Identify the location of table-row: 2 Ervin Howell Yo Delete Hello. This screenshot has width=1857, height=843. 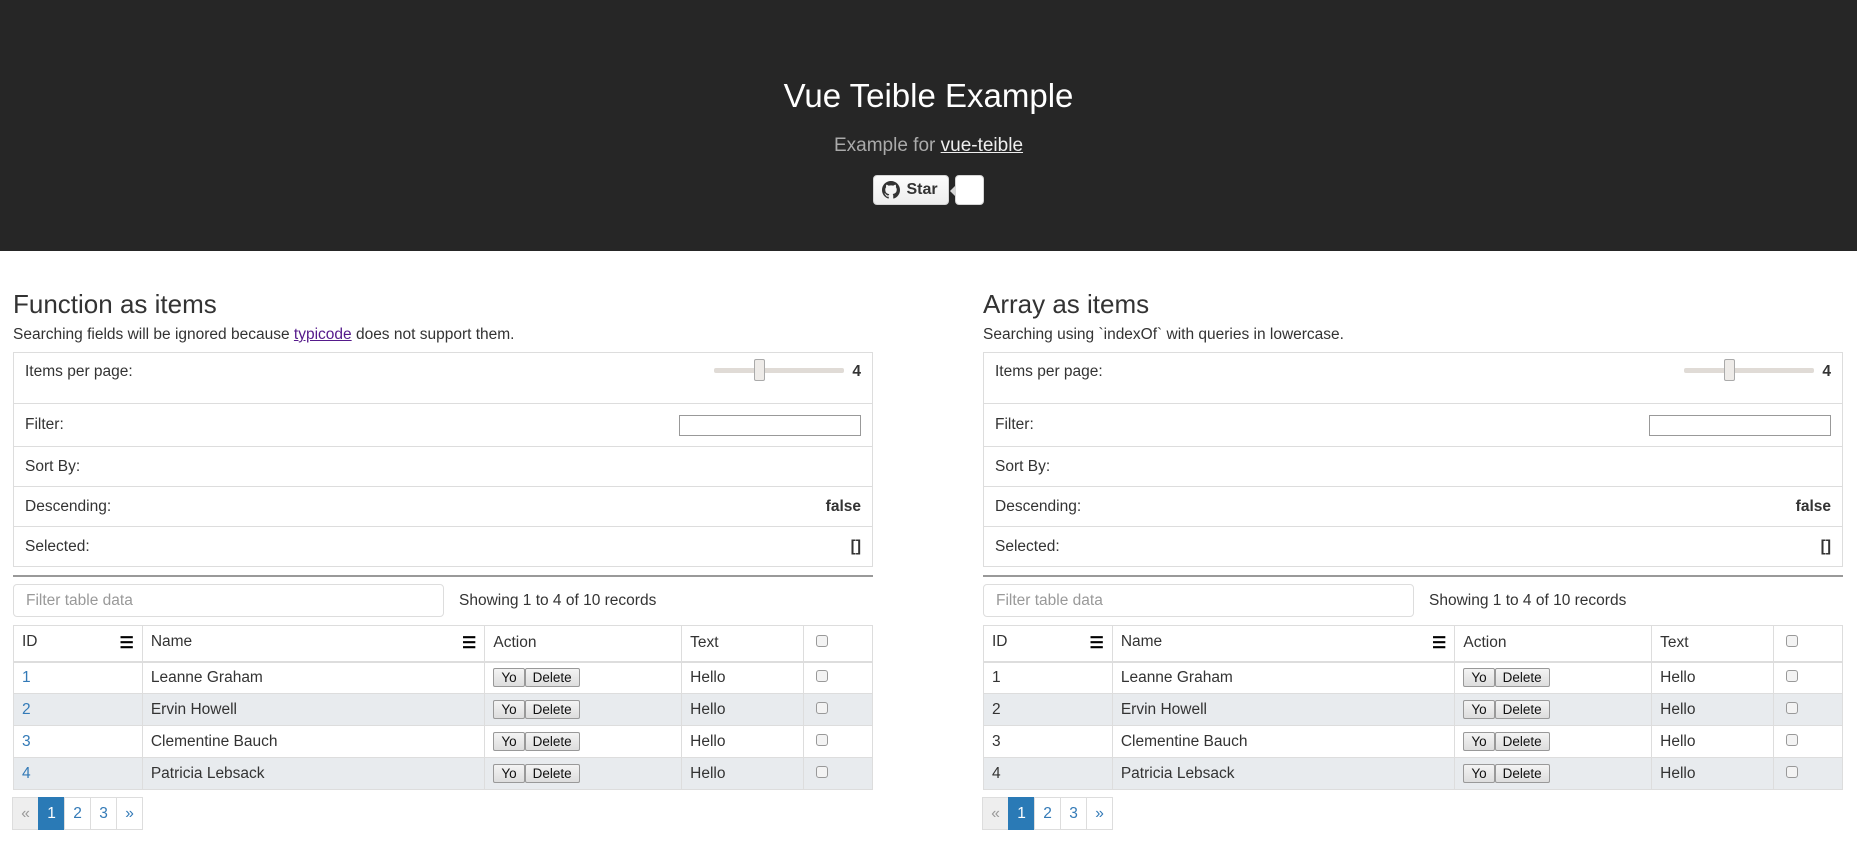
(1413, 709).